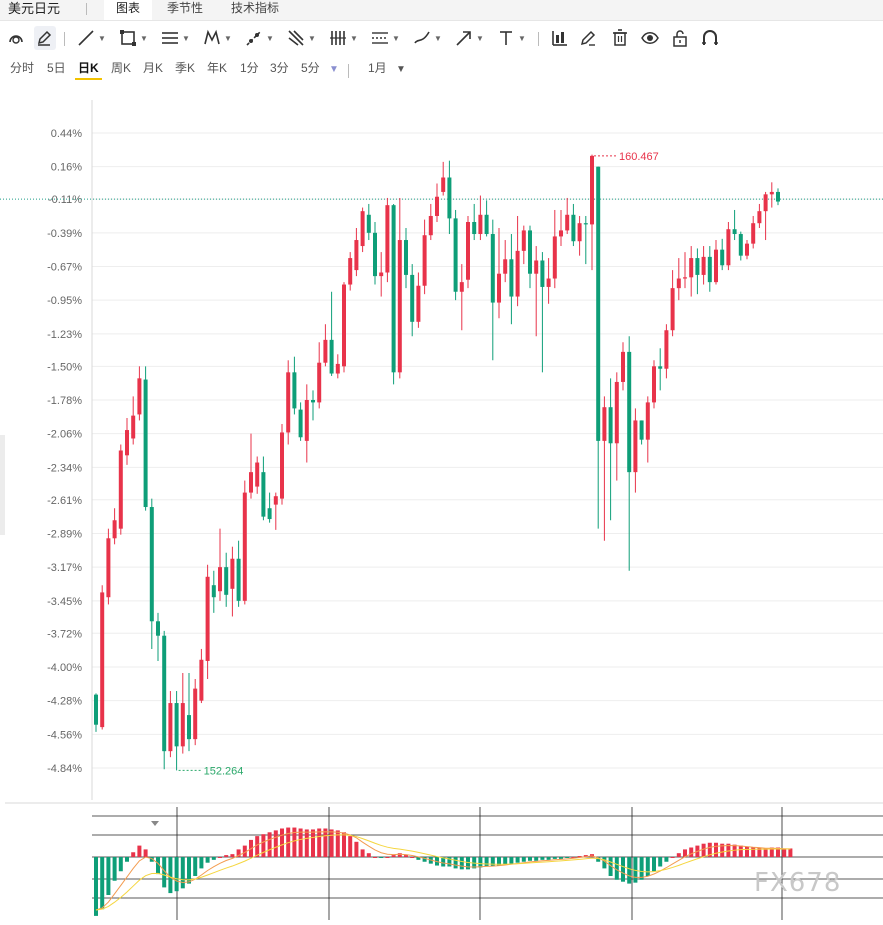 Image resolution: width=883 pixels, height=925 pixels. I want to click on period-monthly: 月K, so click(153, 68).